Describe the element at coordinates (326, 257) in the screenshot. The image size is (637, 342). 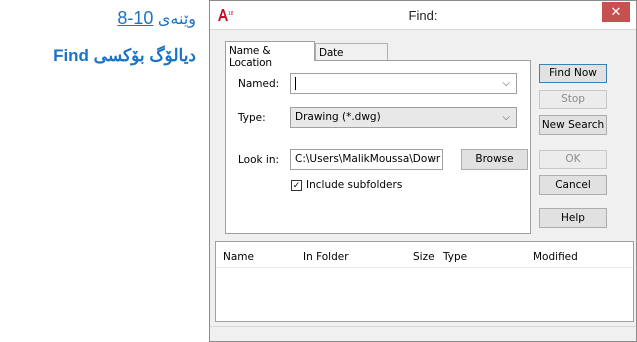
I see `column-header-in-folder: In Folder` at that location.